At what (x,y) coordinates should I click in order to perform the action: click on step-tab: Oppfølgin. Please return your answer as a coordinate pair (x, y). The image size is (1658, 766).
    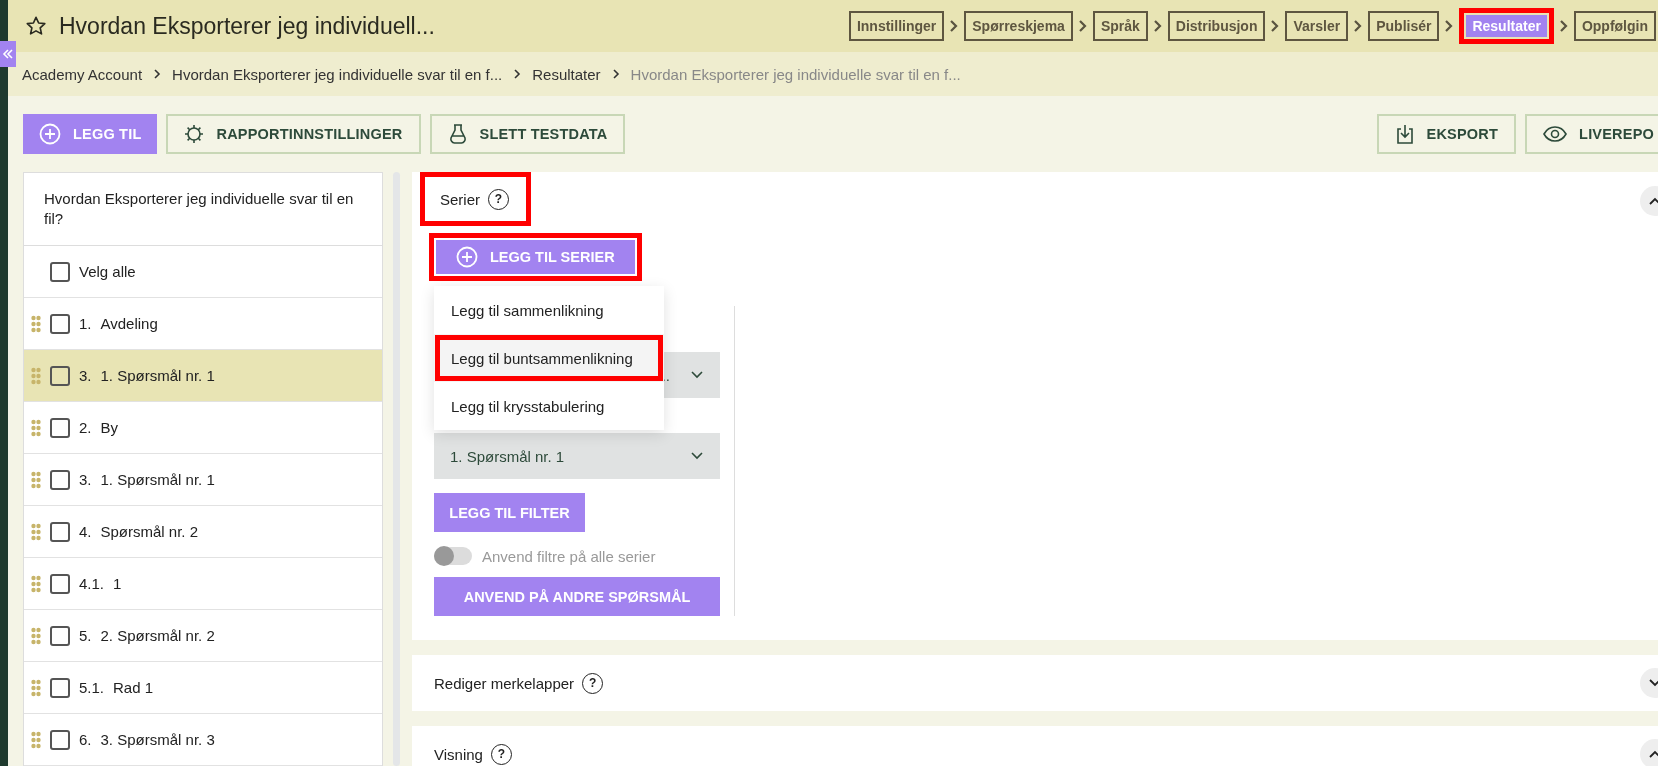
    Looking at the image, I should click on (1614, 26).